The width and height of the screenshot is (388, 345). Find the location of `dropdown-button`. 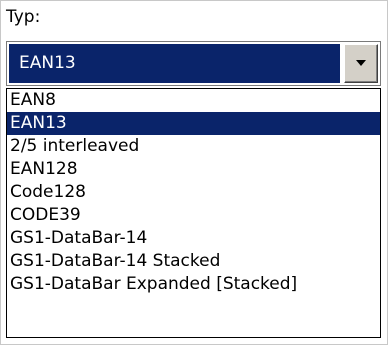

dropdown-button is located at coordinates (361, 63).